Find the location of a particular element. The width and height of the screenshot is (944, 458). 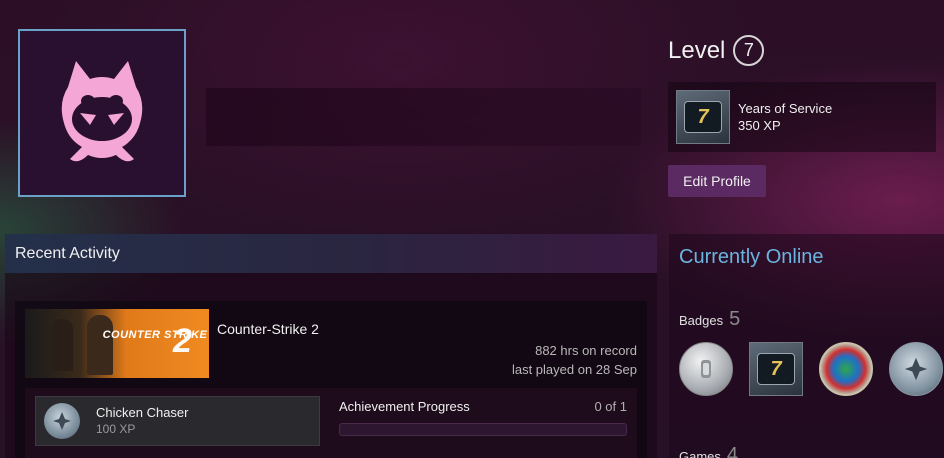

game-name-link: Counter-Strike 2 is located at coordinates (268, 329).